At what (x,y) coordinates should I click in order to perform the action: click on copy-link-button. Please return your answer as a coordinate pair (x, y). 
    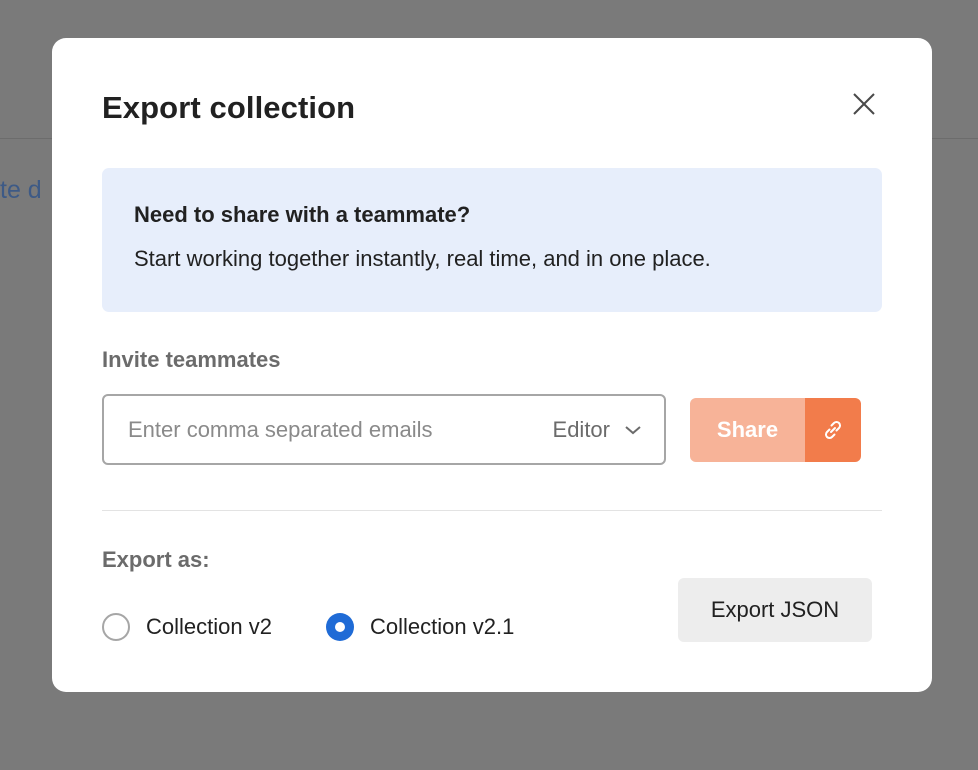
    Looking at the image, I should click on (833, 430).